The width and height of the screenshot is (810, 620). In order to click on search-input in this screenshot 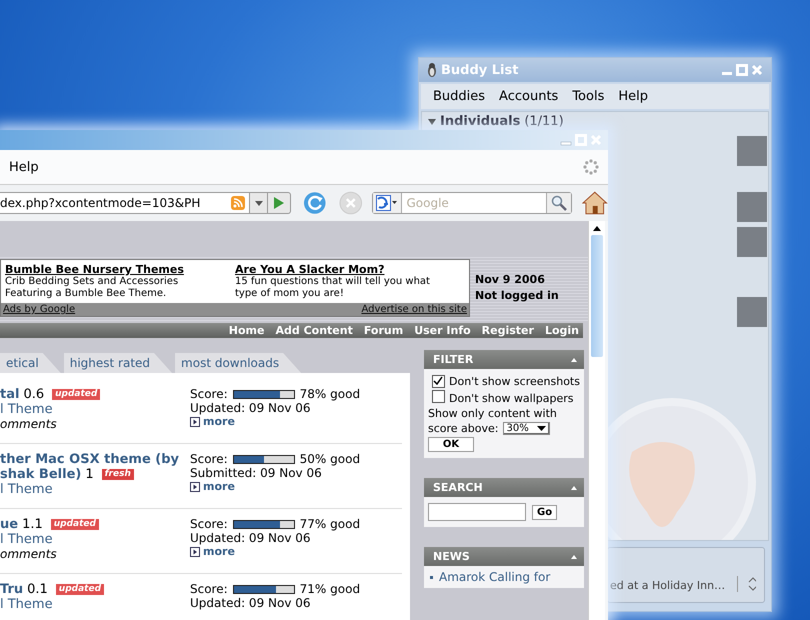, I will do `click(477, 512)`.